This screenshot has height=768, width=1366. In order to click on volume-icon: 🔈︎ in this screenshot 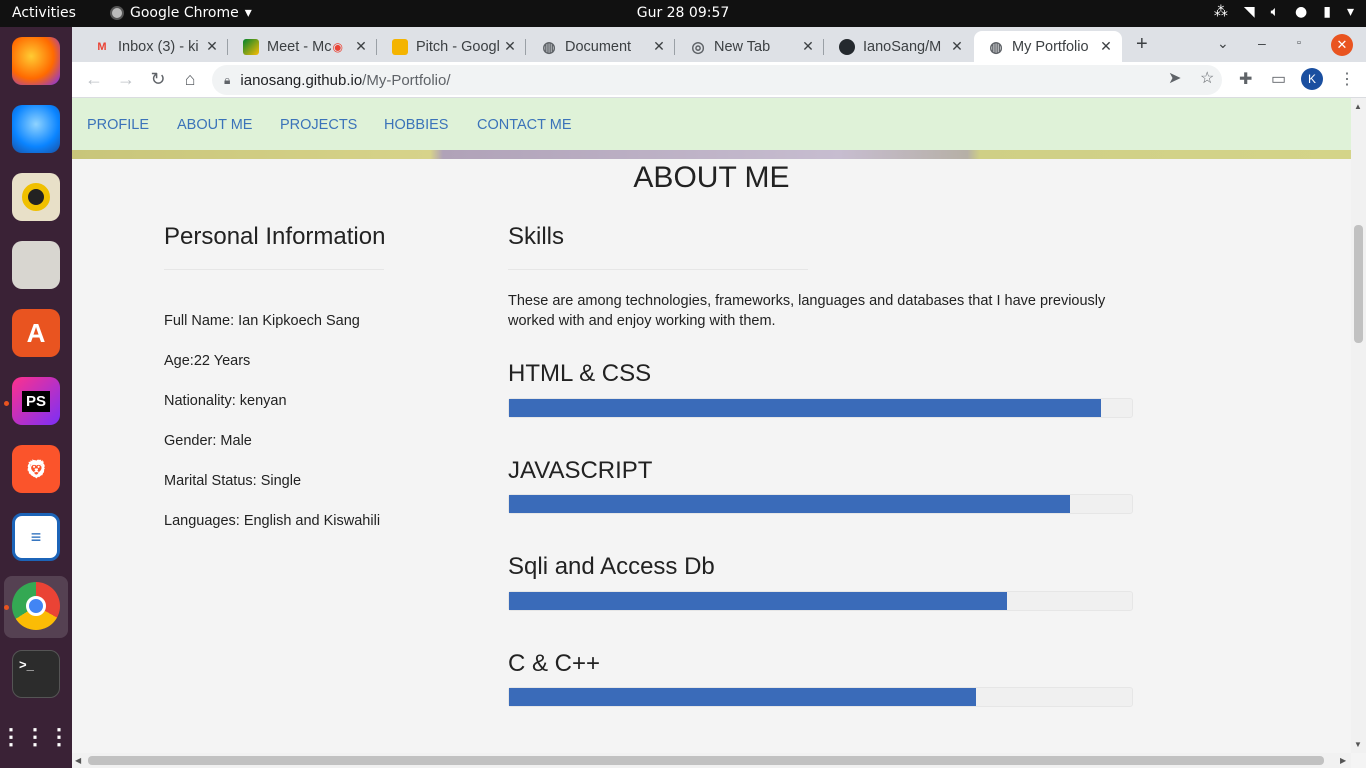, I will do `click(1275, 12)`.